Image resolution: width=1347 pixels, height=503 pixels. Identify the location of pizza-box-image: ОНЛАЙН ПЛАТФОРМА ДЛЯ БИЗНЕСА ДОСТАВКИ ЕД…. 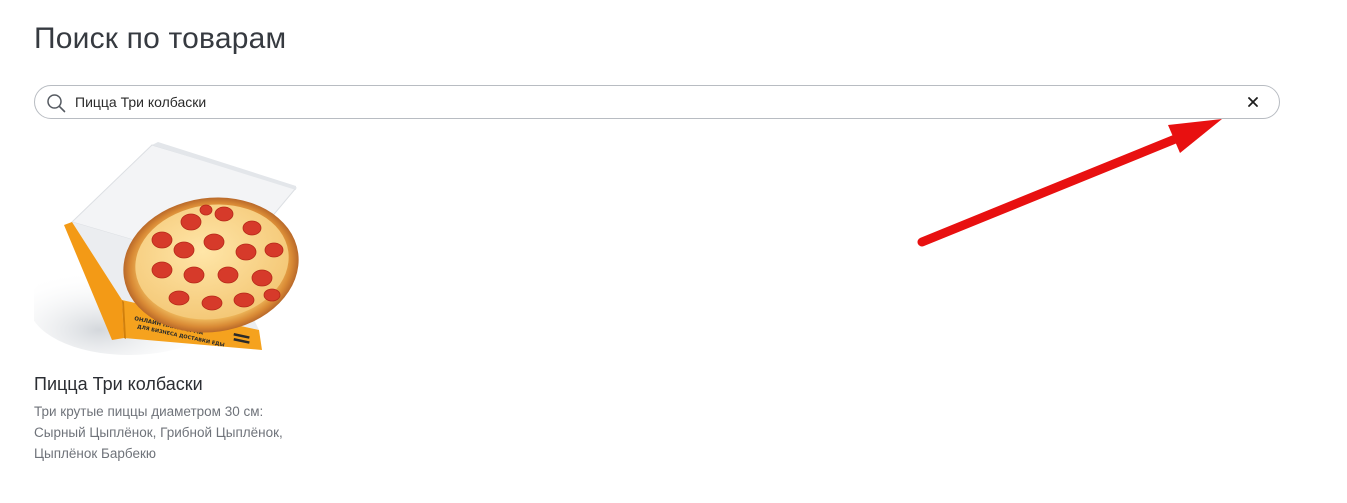
(169, 250).